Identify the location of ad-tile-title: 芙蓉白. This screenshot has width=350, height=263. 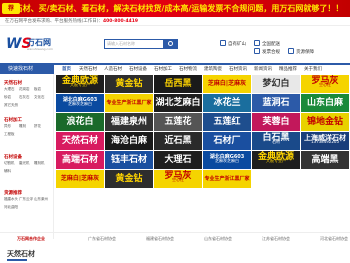
(276, 122).